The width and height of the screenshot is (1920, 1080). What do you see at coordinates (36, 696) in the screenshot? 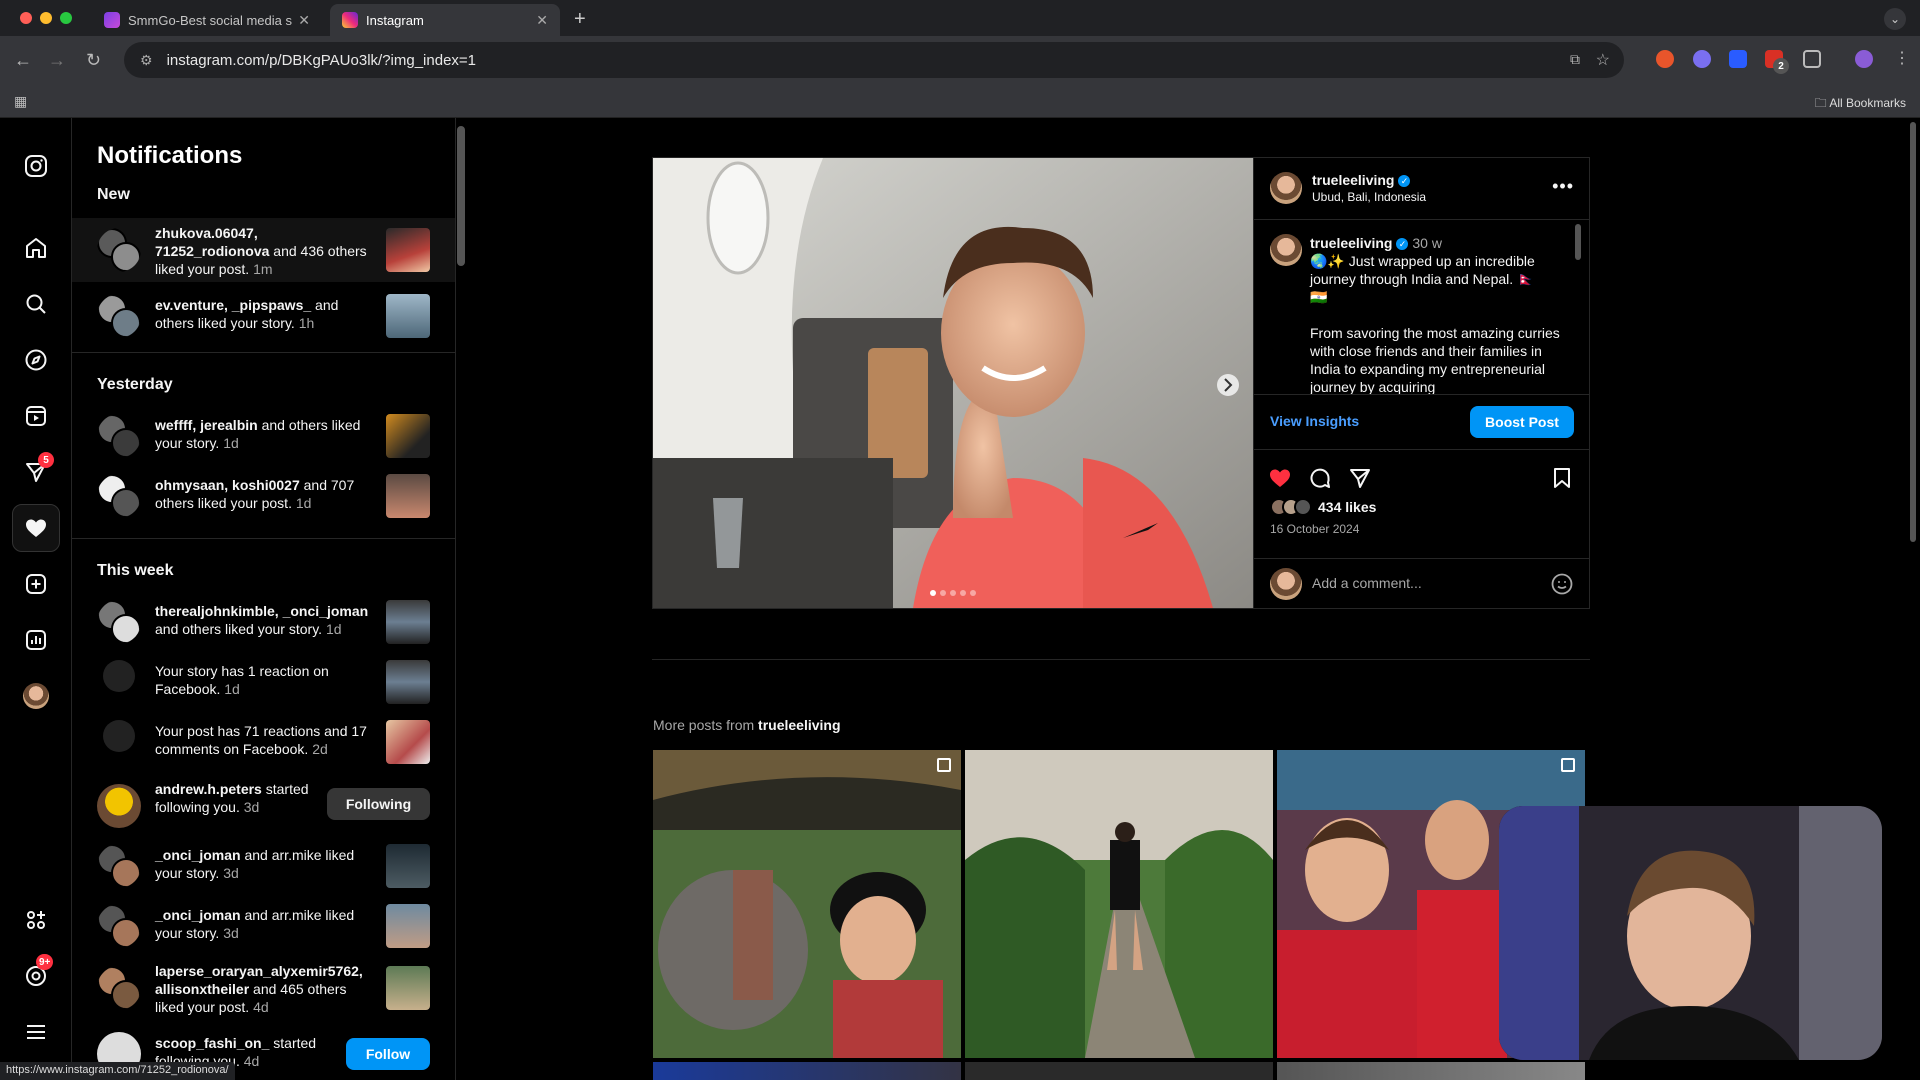
I see `nav-profile` at bounding box center [36, 696].